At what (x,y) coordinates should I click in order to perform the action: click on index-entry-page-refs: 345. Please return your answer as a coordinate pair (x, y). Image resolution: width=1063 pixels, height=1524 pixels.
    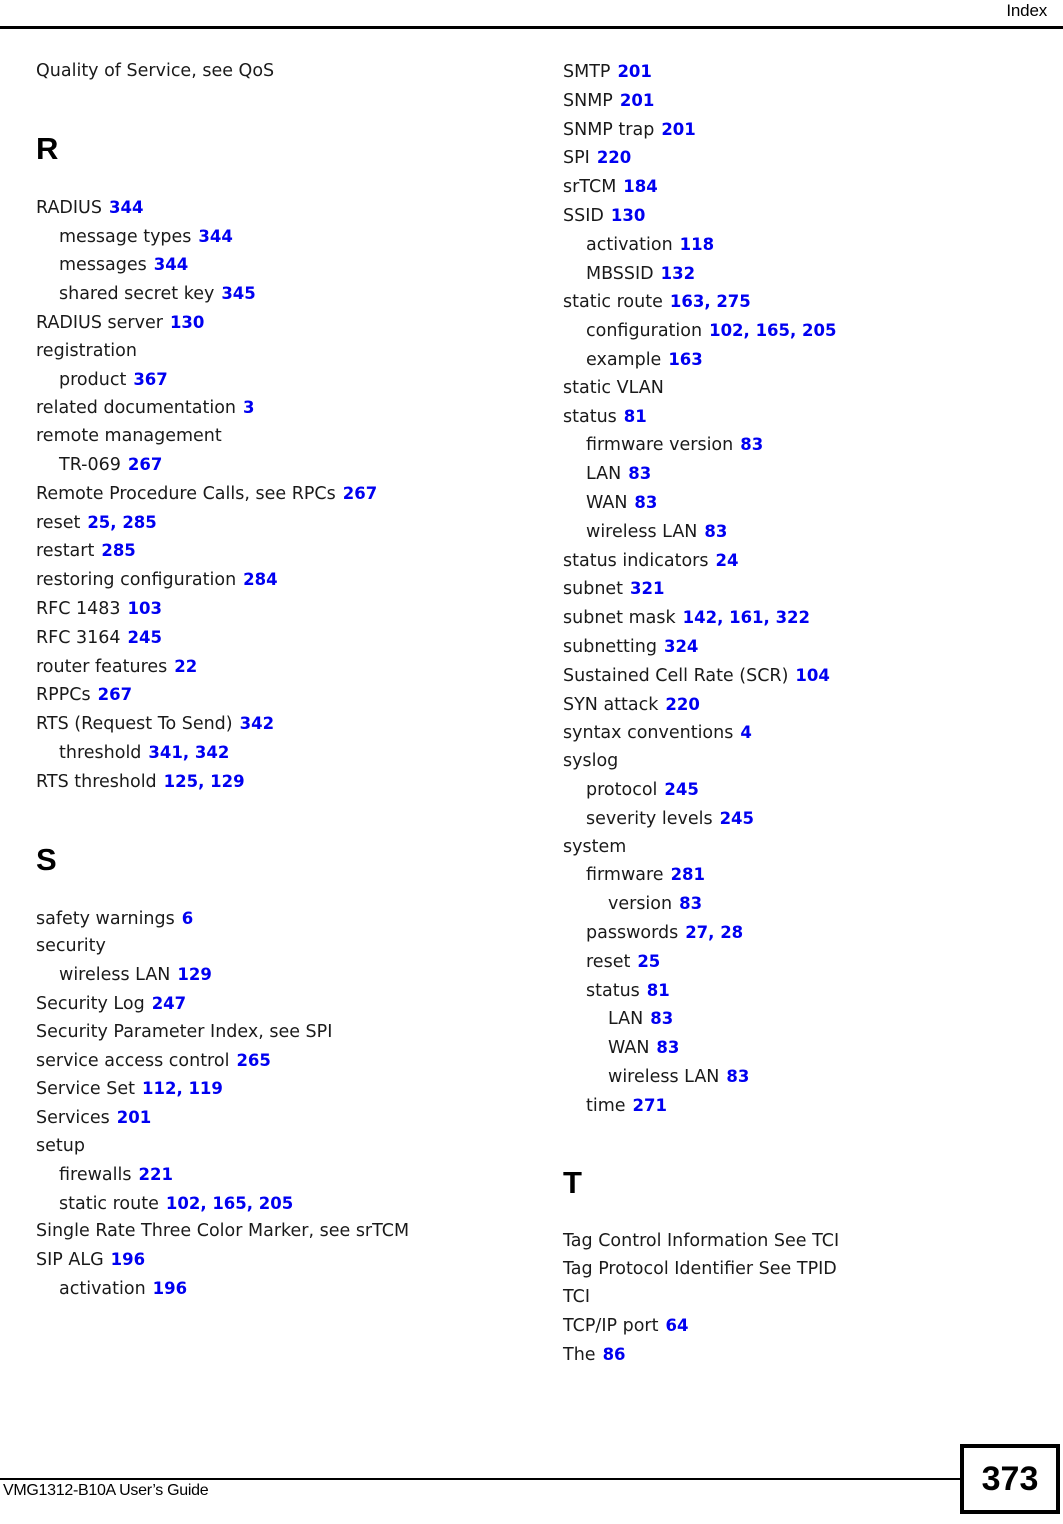
    Looking at the image, I should click on (238, 293).